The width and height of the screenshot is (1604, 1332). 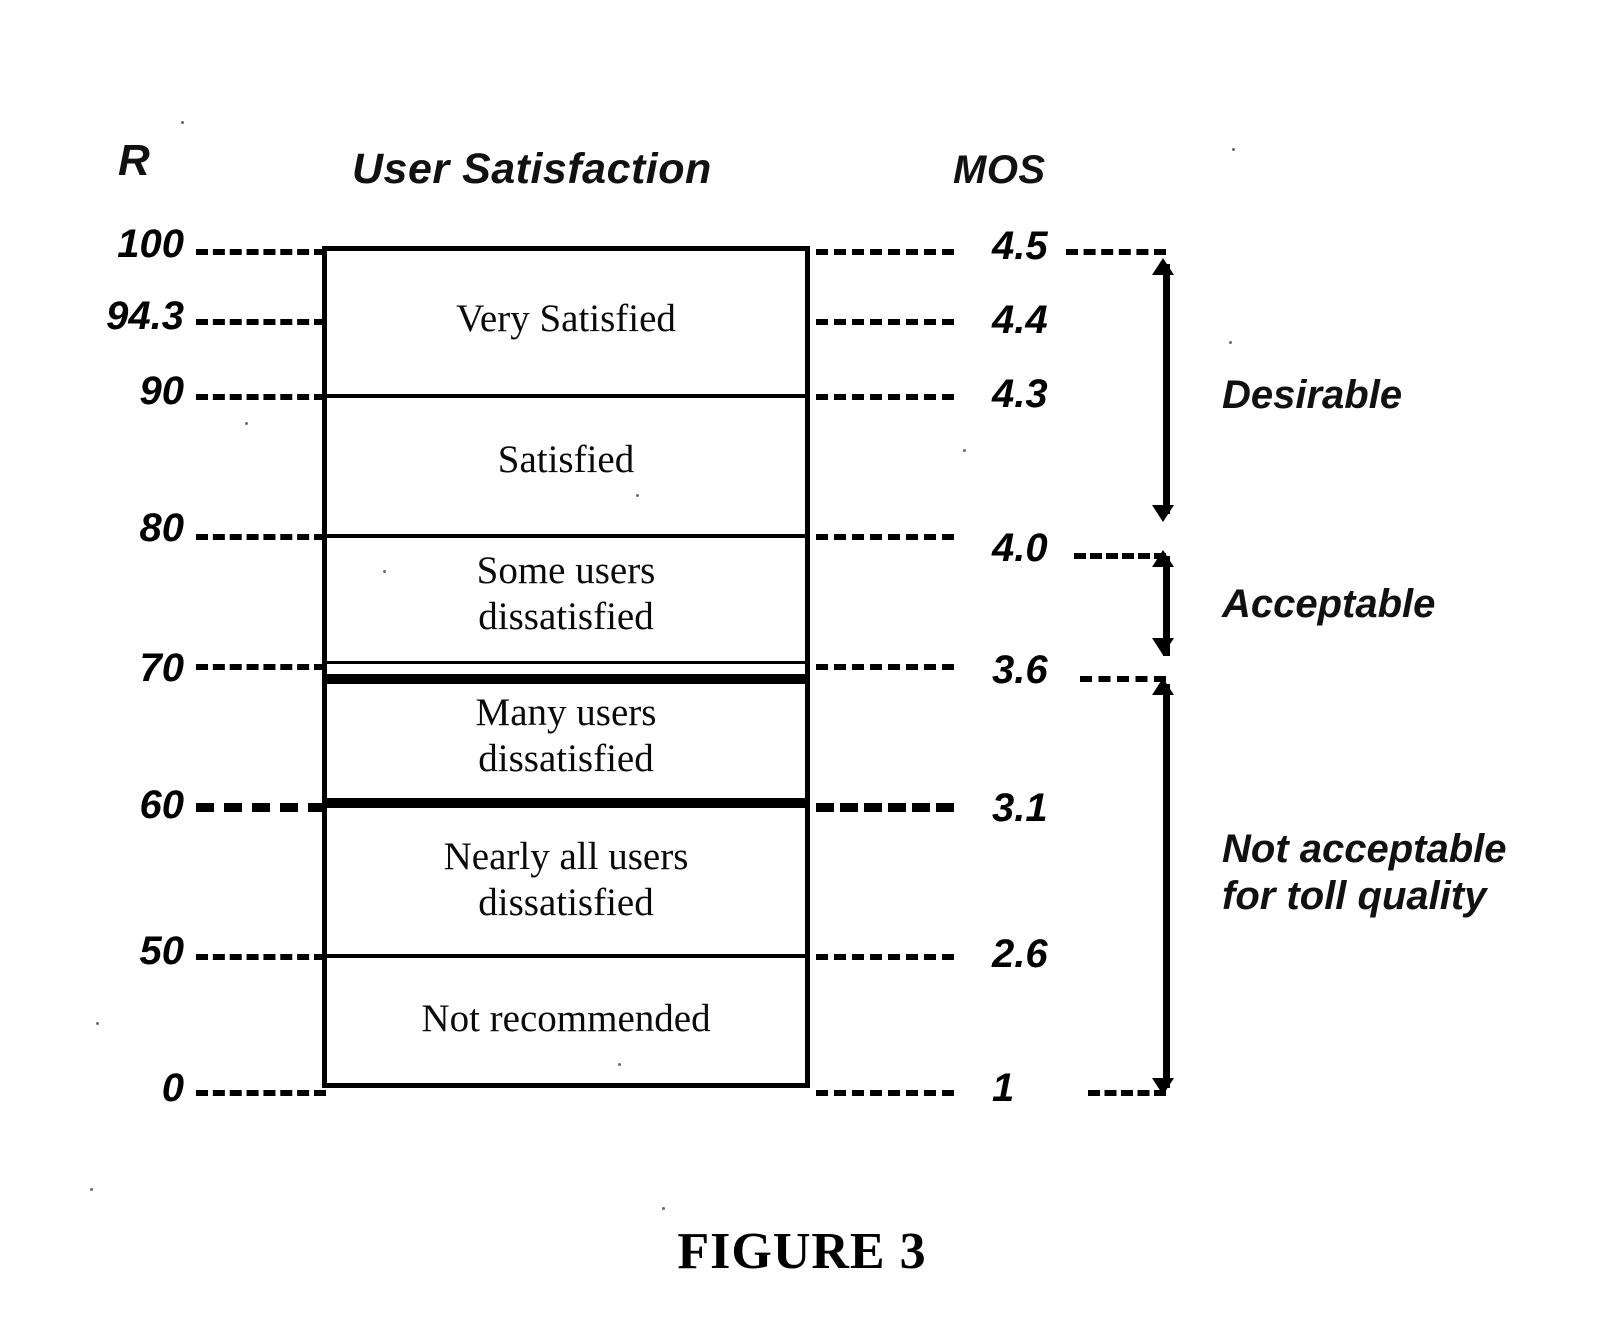 What do you see at coordinates (566, 662) in the screenshot?
I see `band-divider-r-70-thin` at bounding box center [566, 662].